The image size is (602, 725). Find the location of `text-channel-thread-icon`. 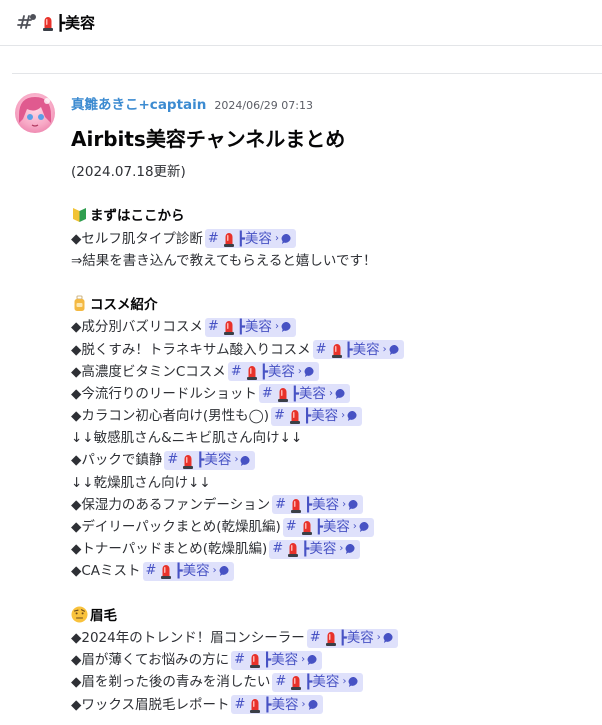

text-channel-thread-icon is located at coordinates (27, 23).